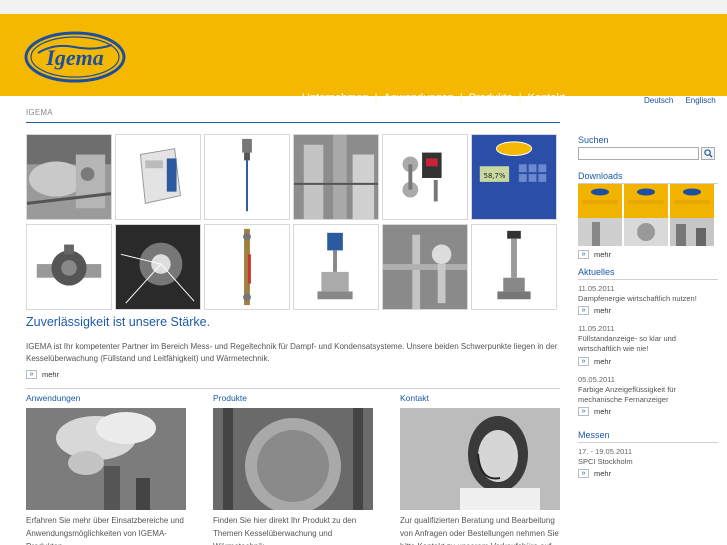 Image resolution: width=727 pixels, height=545 pixels. Describe the element at coordinates (594, 435) in the screenshot. I see `fairs-title: Messen` at that location.